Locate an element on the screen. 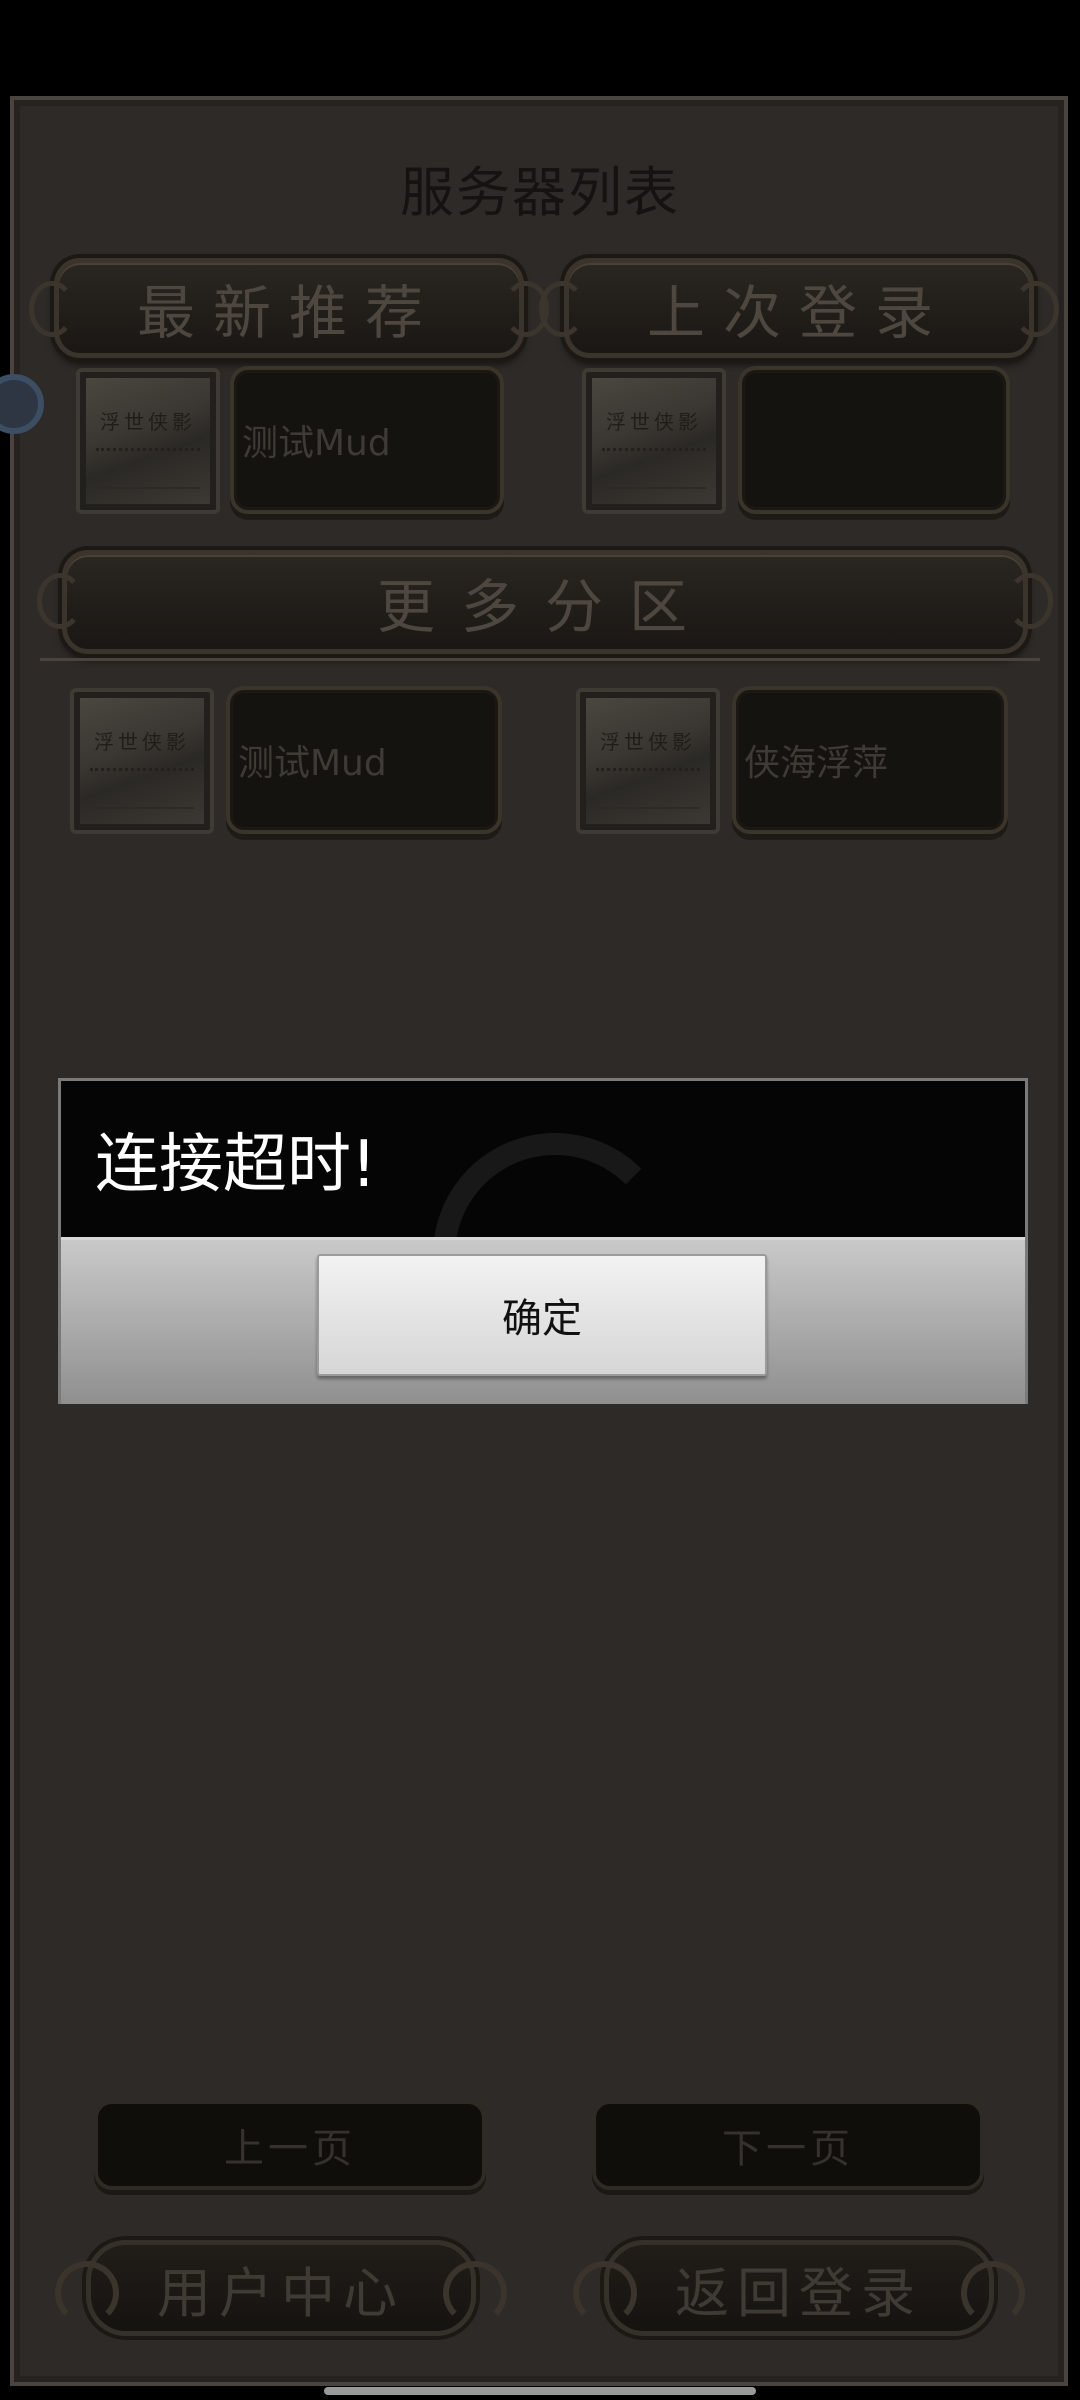 This screenshot has width=1080, height=2400. back-to-login-label: 返回登录 is located at coordinates (799, 2293).